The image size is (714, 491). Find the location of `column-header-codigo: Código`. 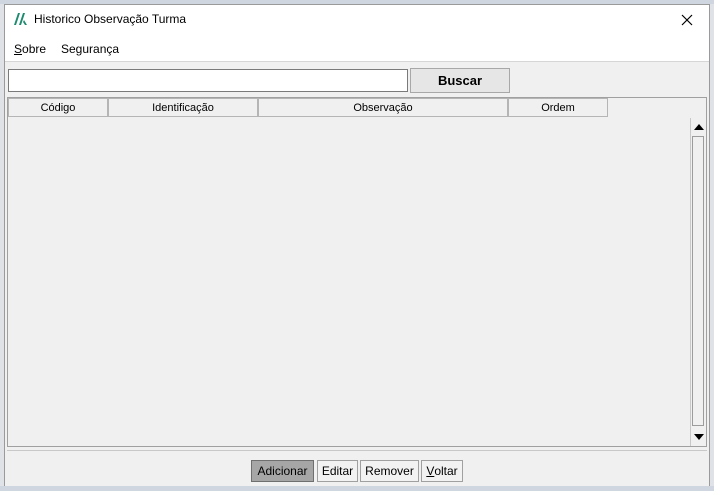

column-header-codigo: Código is located at coordinates (58, 107).